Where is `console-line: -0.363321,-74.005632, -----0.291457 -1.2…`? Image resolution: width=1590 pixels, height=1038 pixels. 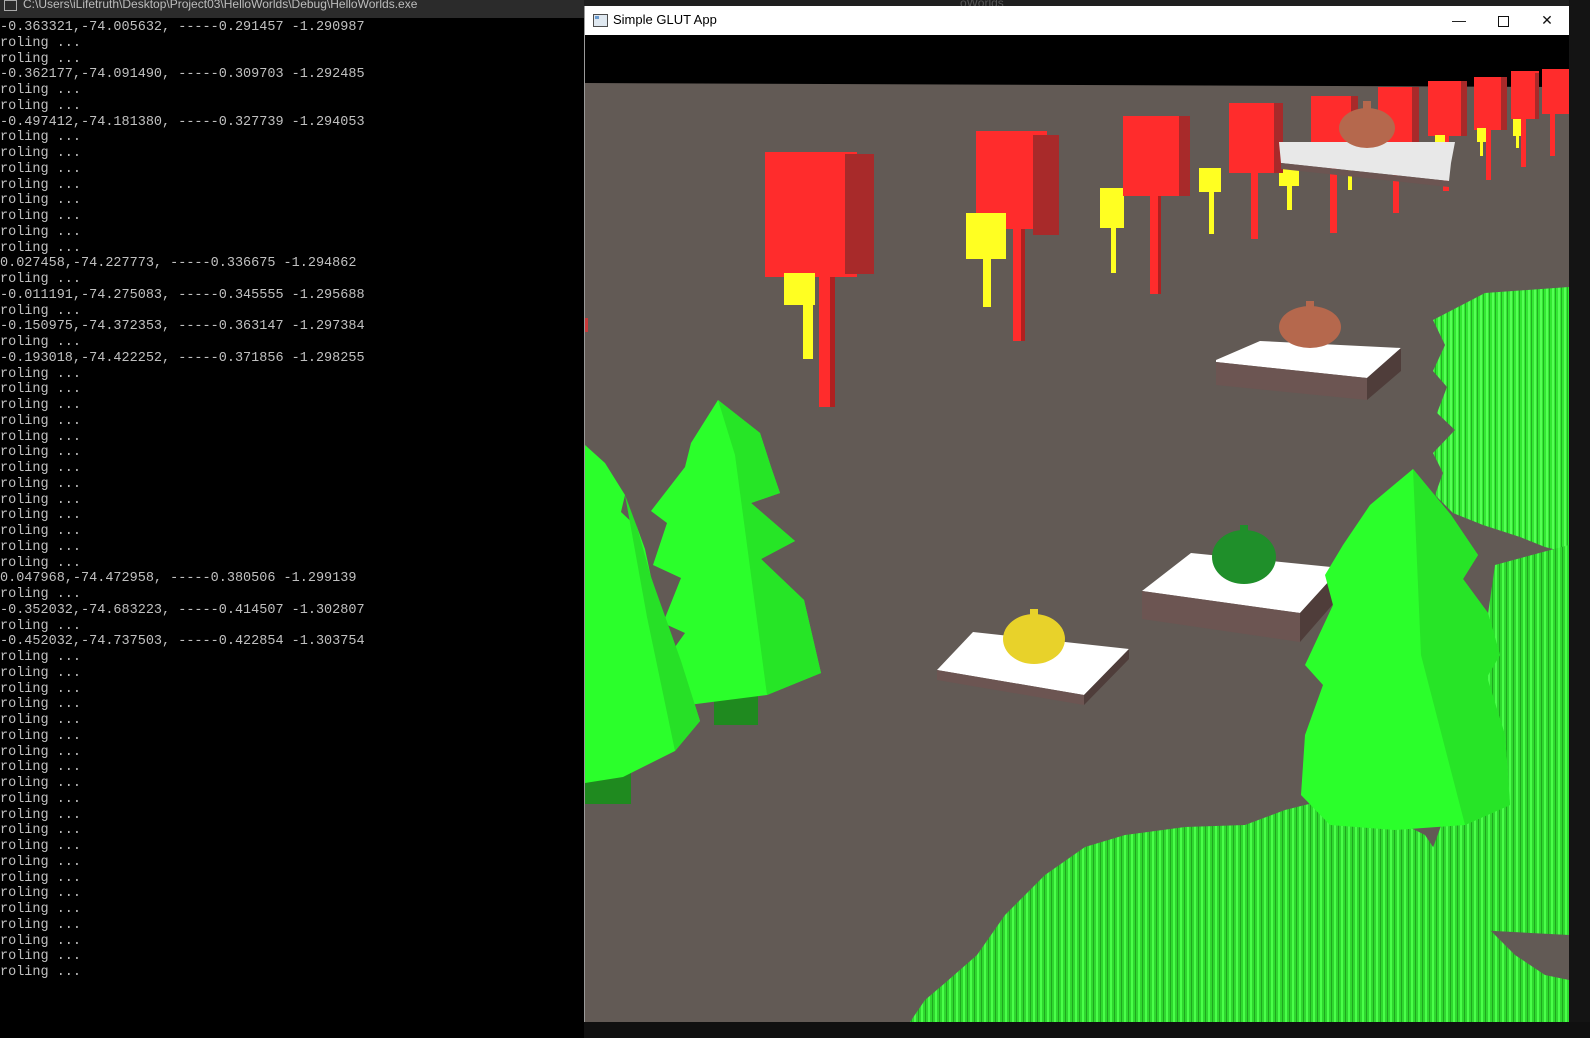
console-line: -0.363321,-74.005632, -----0.291457 -1.2… is located at coordinates (182, 27).